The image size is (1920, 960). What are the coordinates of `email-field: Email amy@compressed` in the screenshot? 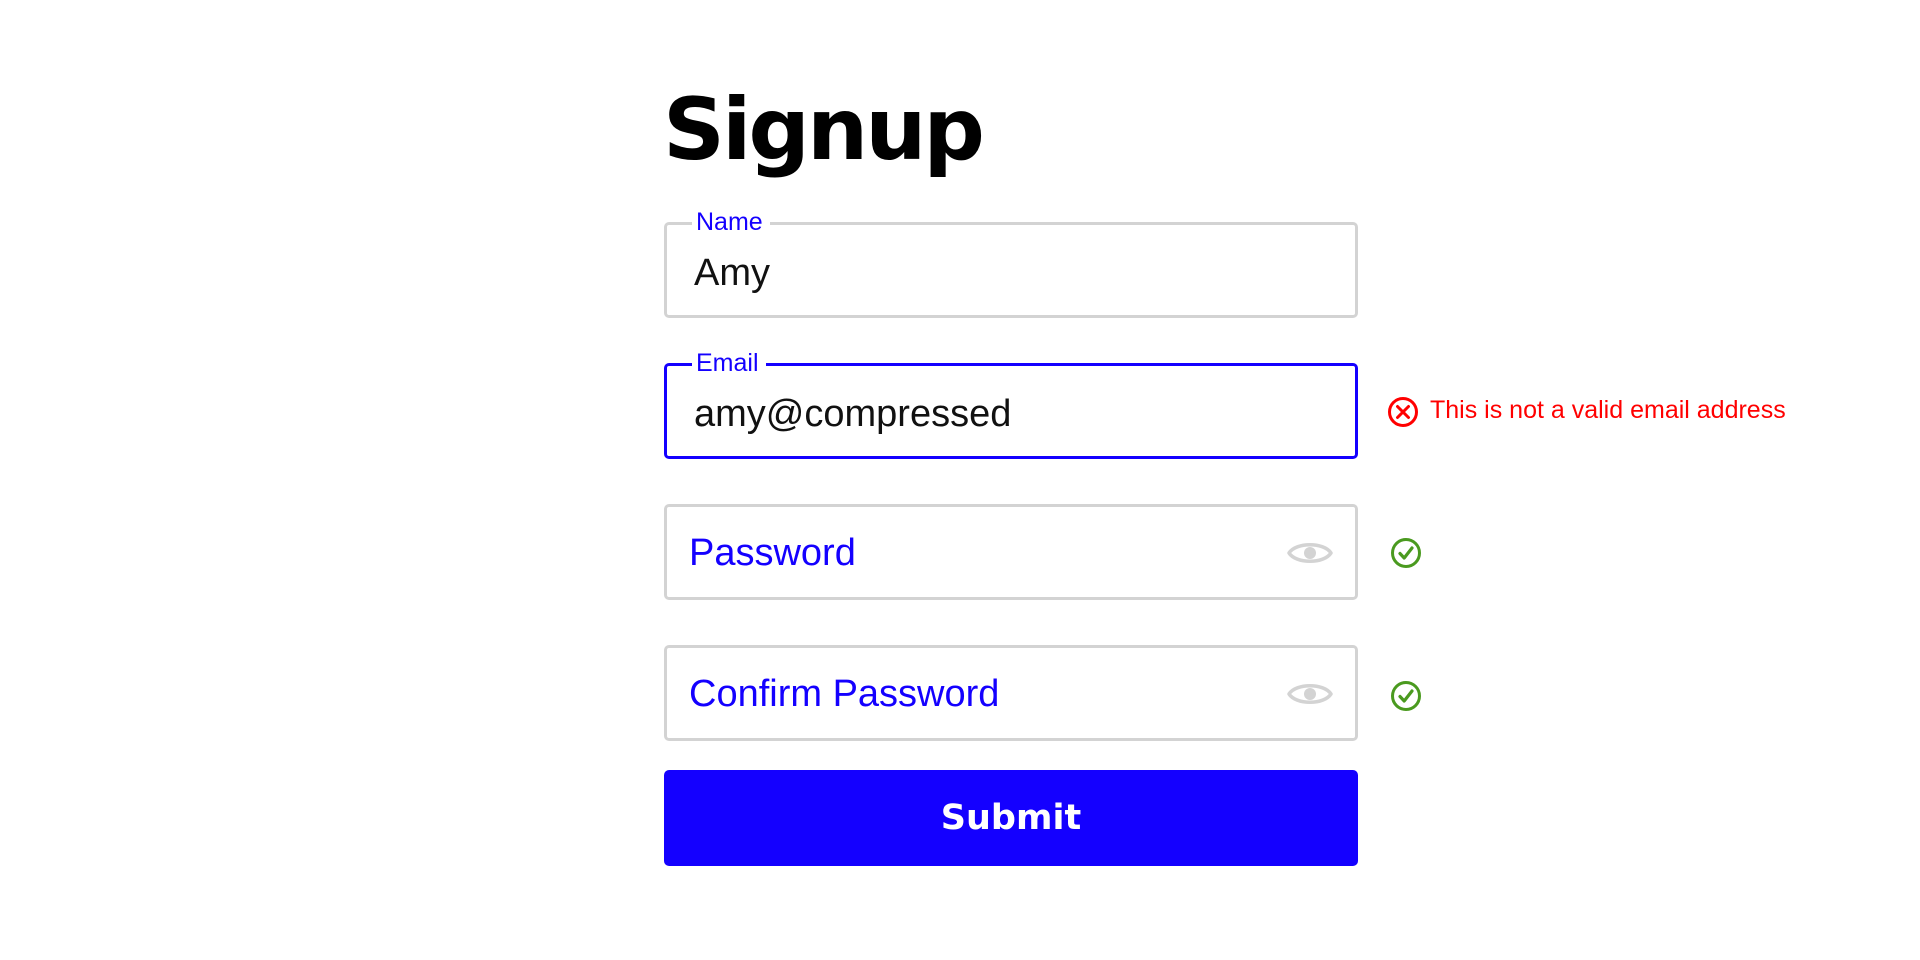 It's located at (1011, 403).